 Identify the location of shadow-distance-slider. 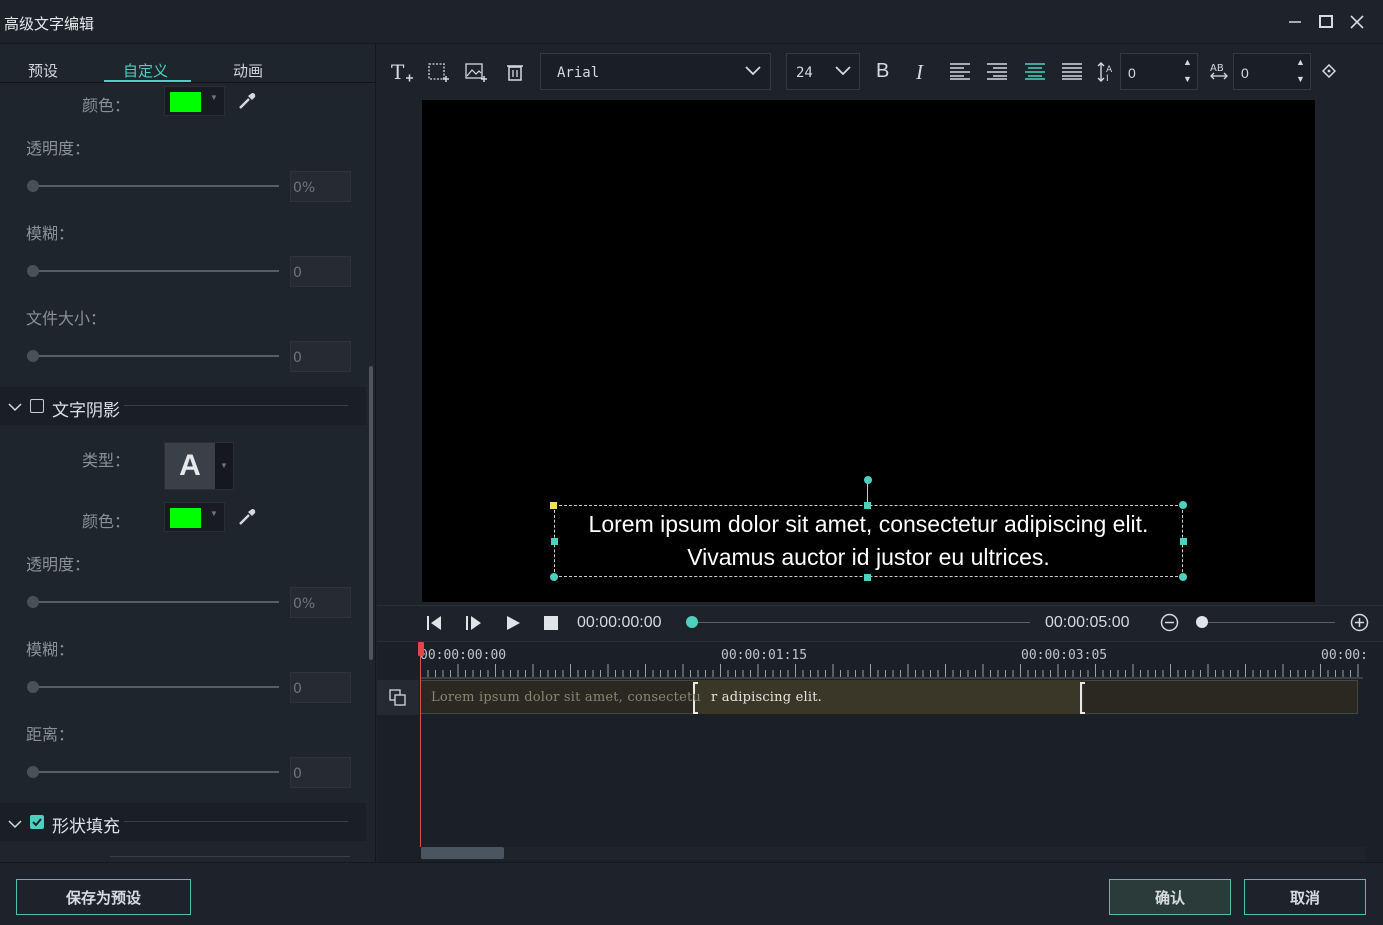
(155, 772).